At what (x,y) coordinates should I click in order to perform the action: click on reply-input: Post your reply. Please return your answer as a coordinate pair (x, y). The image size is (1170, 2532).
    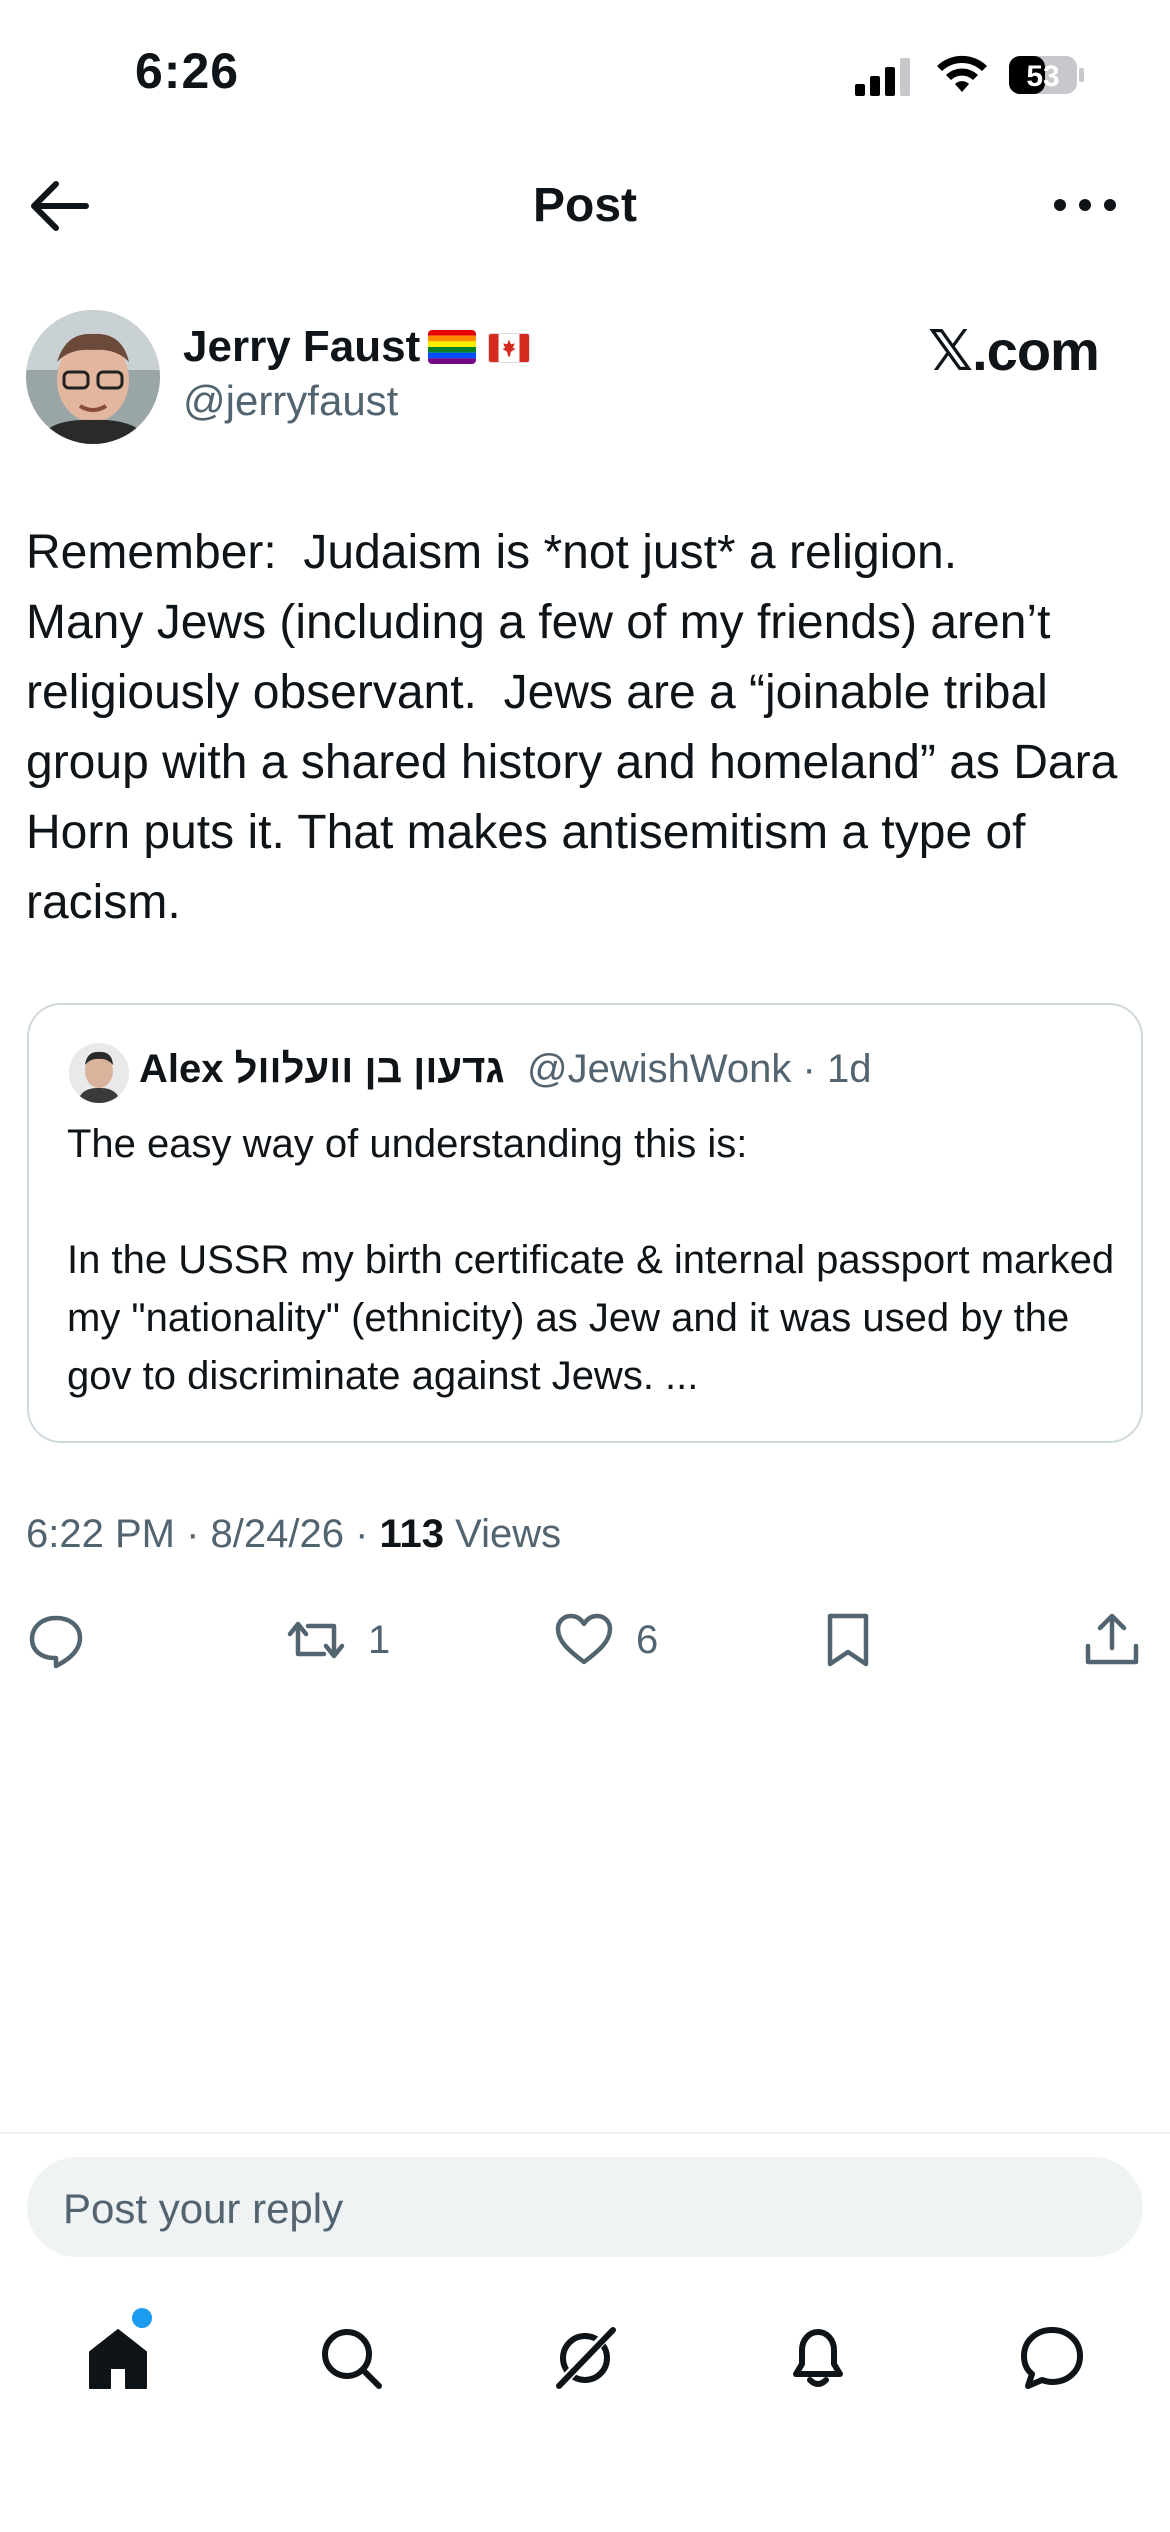
    Looking at the image, I should click on (585, 2207).